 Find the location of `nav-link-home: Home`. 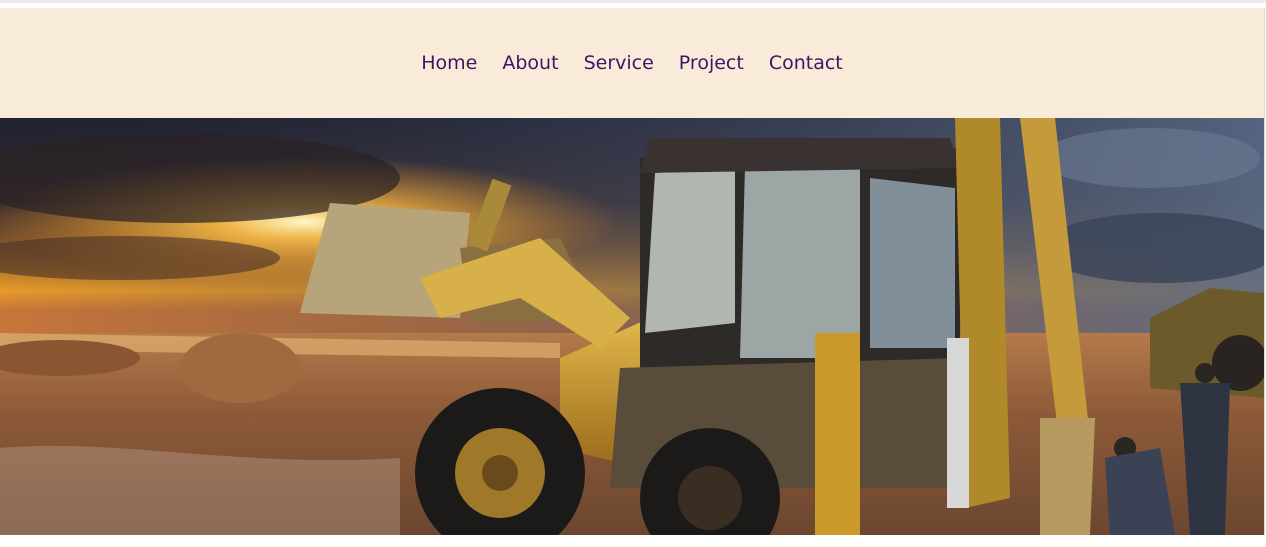

nav-link-home: Home is located at coordinates (449, 63).